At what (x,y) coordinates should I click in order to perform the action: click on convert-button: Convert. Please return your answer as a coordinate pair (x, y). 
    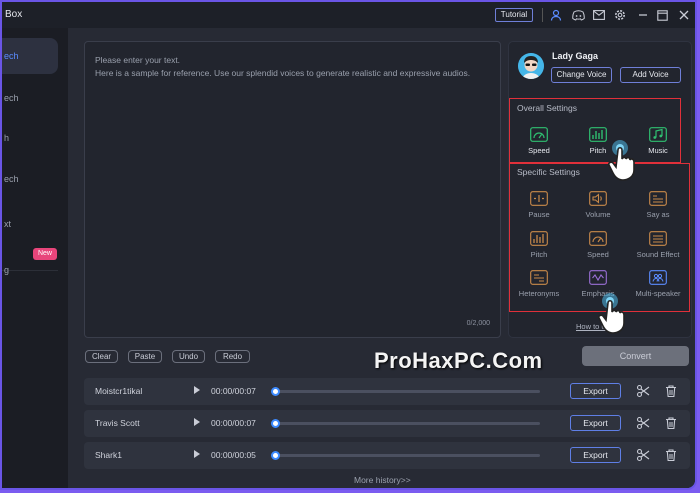
    Looking at the image, I should click on (635, 356).